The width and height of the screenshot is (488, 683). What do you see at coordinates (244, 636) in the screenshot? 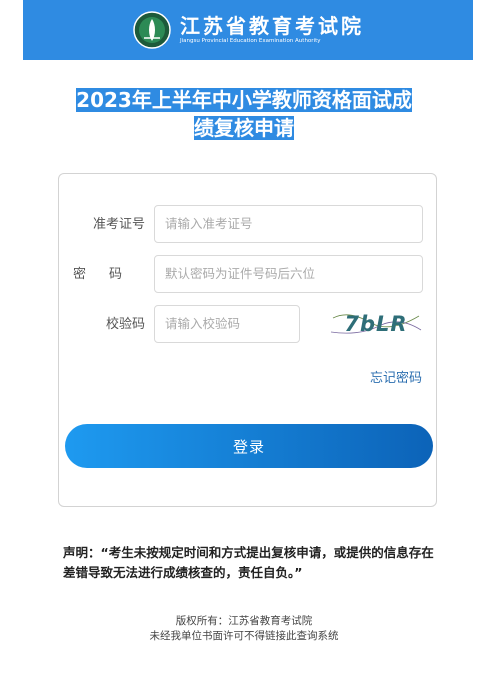
I see `footer-disclaimer: 未经我单位书面许可不得链接此查询系统` at bounding box center [244, 636].